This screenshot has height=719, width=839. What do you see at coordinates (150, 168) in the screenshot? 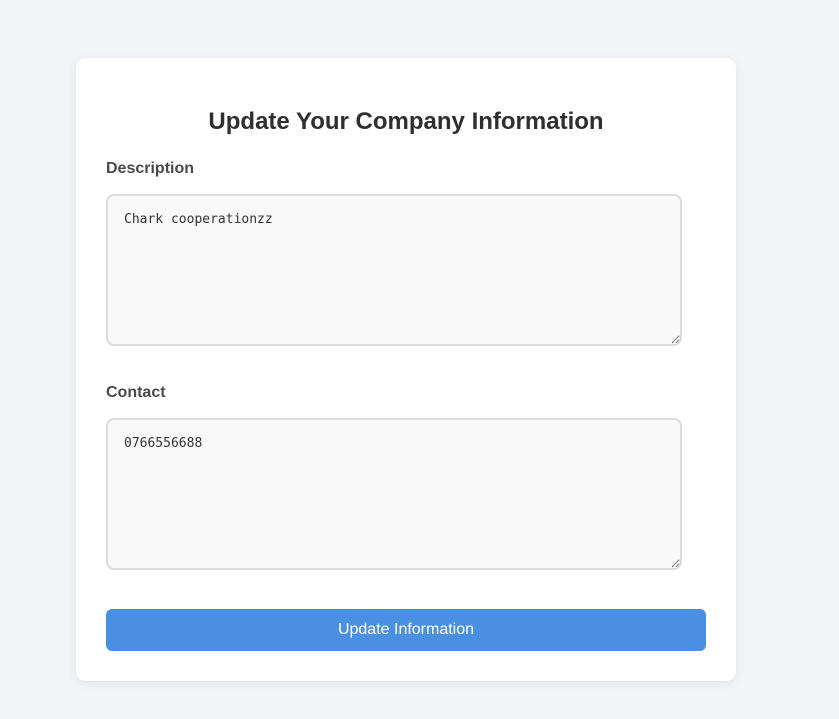
I see `description-label: Description` at bounding box center [150, 168].